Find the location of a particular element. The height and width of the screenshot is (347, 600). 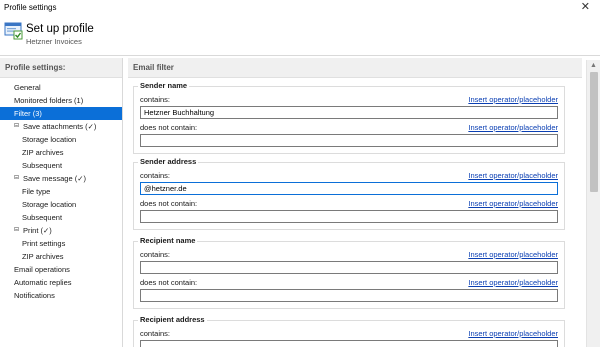

sidebar-item-label: General is located at coordinates (27, 87).